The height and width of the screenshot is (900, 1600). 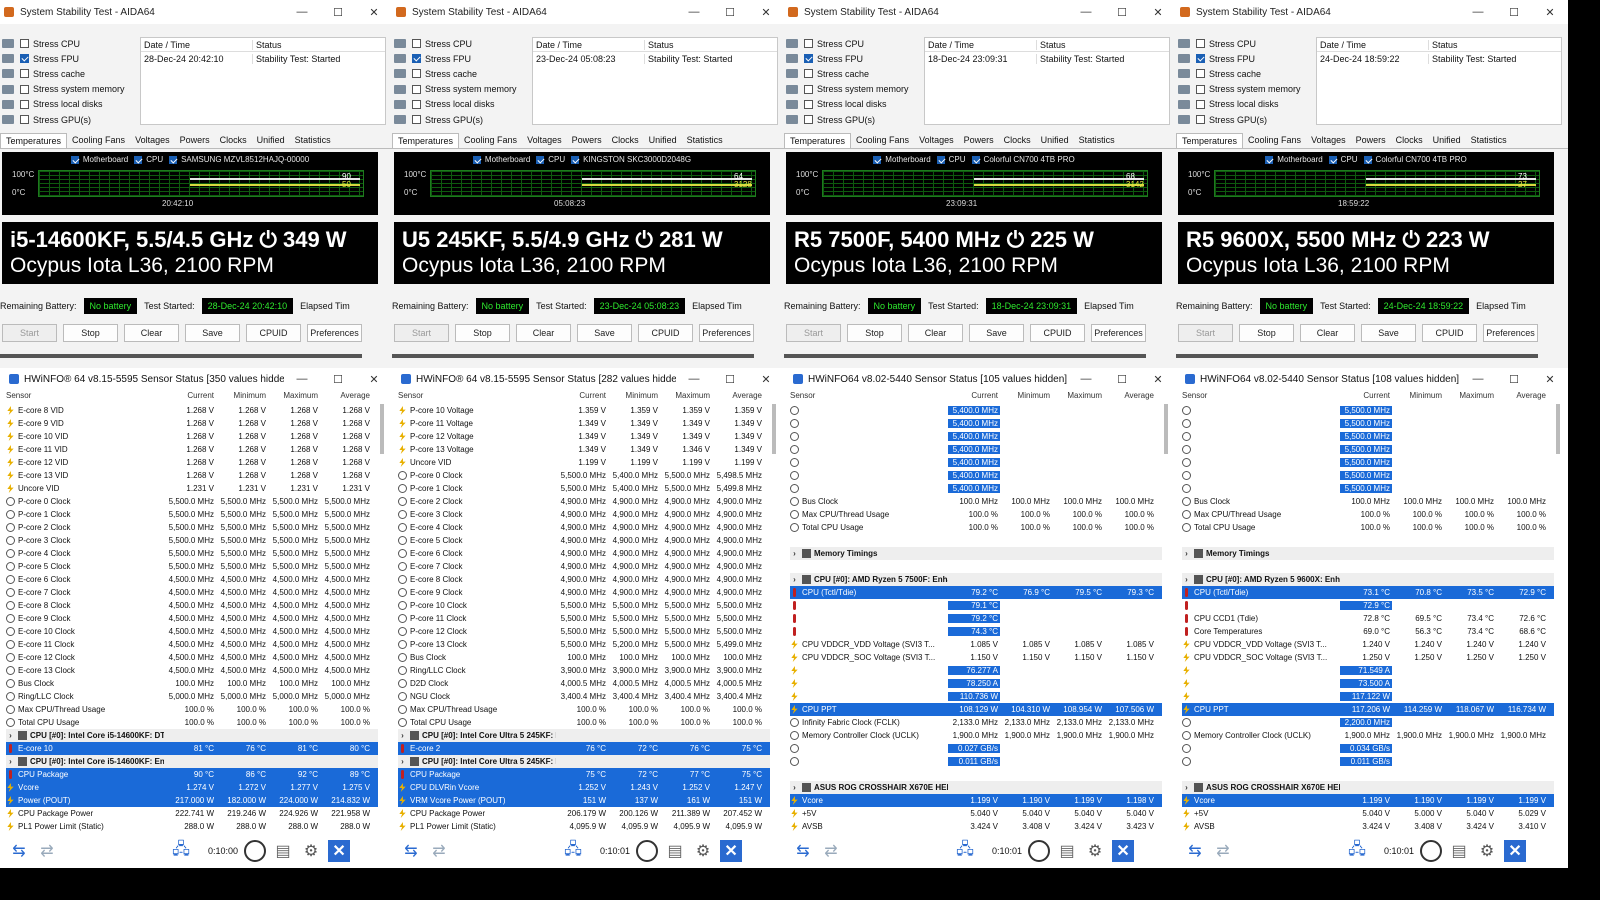 What do you see at coordinates (239, 159) in the screenshot?
I see `legend-item: SAMSUNG MZVL8512HAJQ-00000` at bounding box center [239, 159].